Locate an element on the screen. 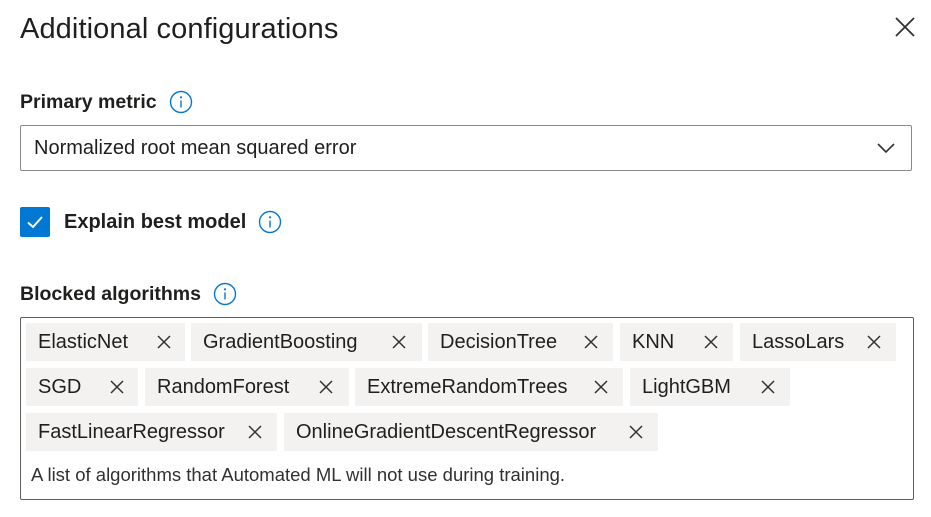  tag-onlinegradientdescentregressor: OnlineGradientDescentRegressor is located at coordinates (471, 432).